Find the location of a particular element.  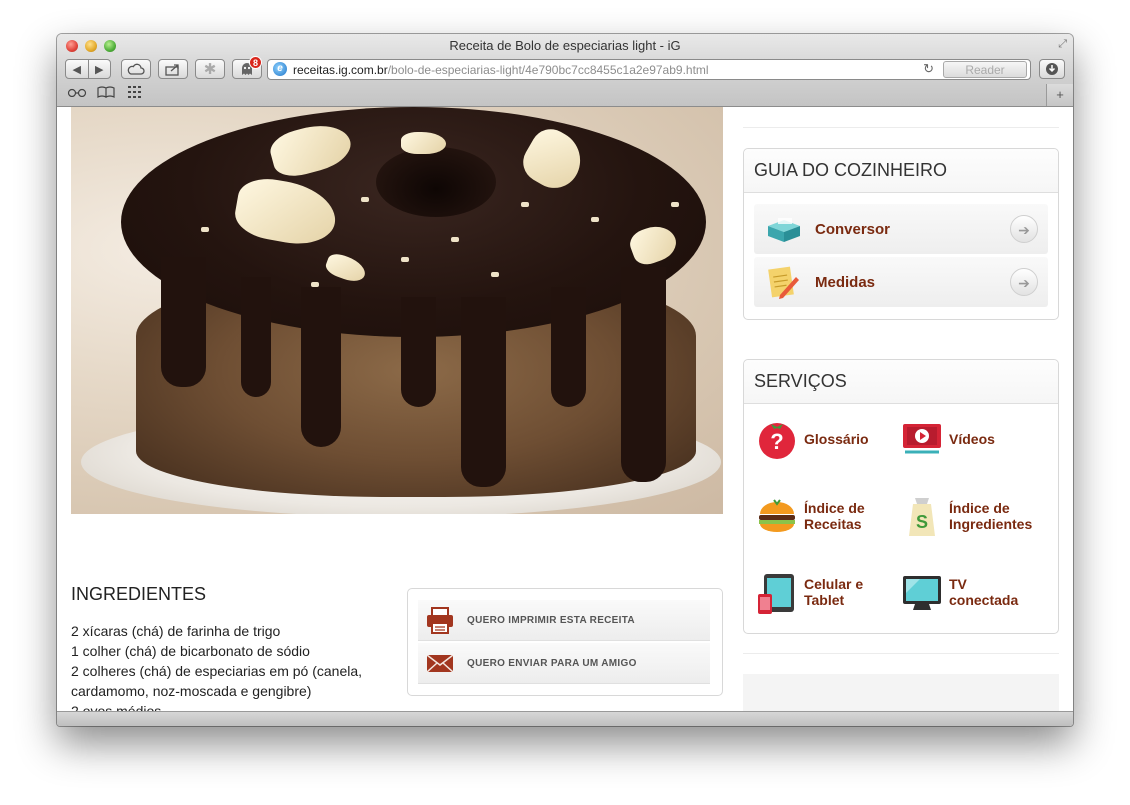

icloud-tabs-button is located at coordinates (136, 69).